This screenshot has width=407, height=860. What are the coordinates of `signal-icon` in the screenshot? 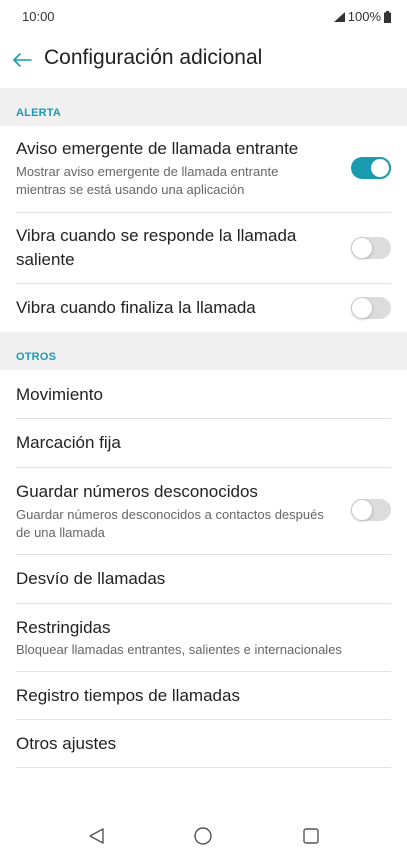 It's located at (339, 16).